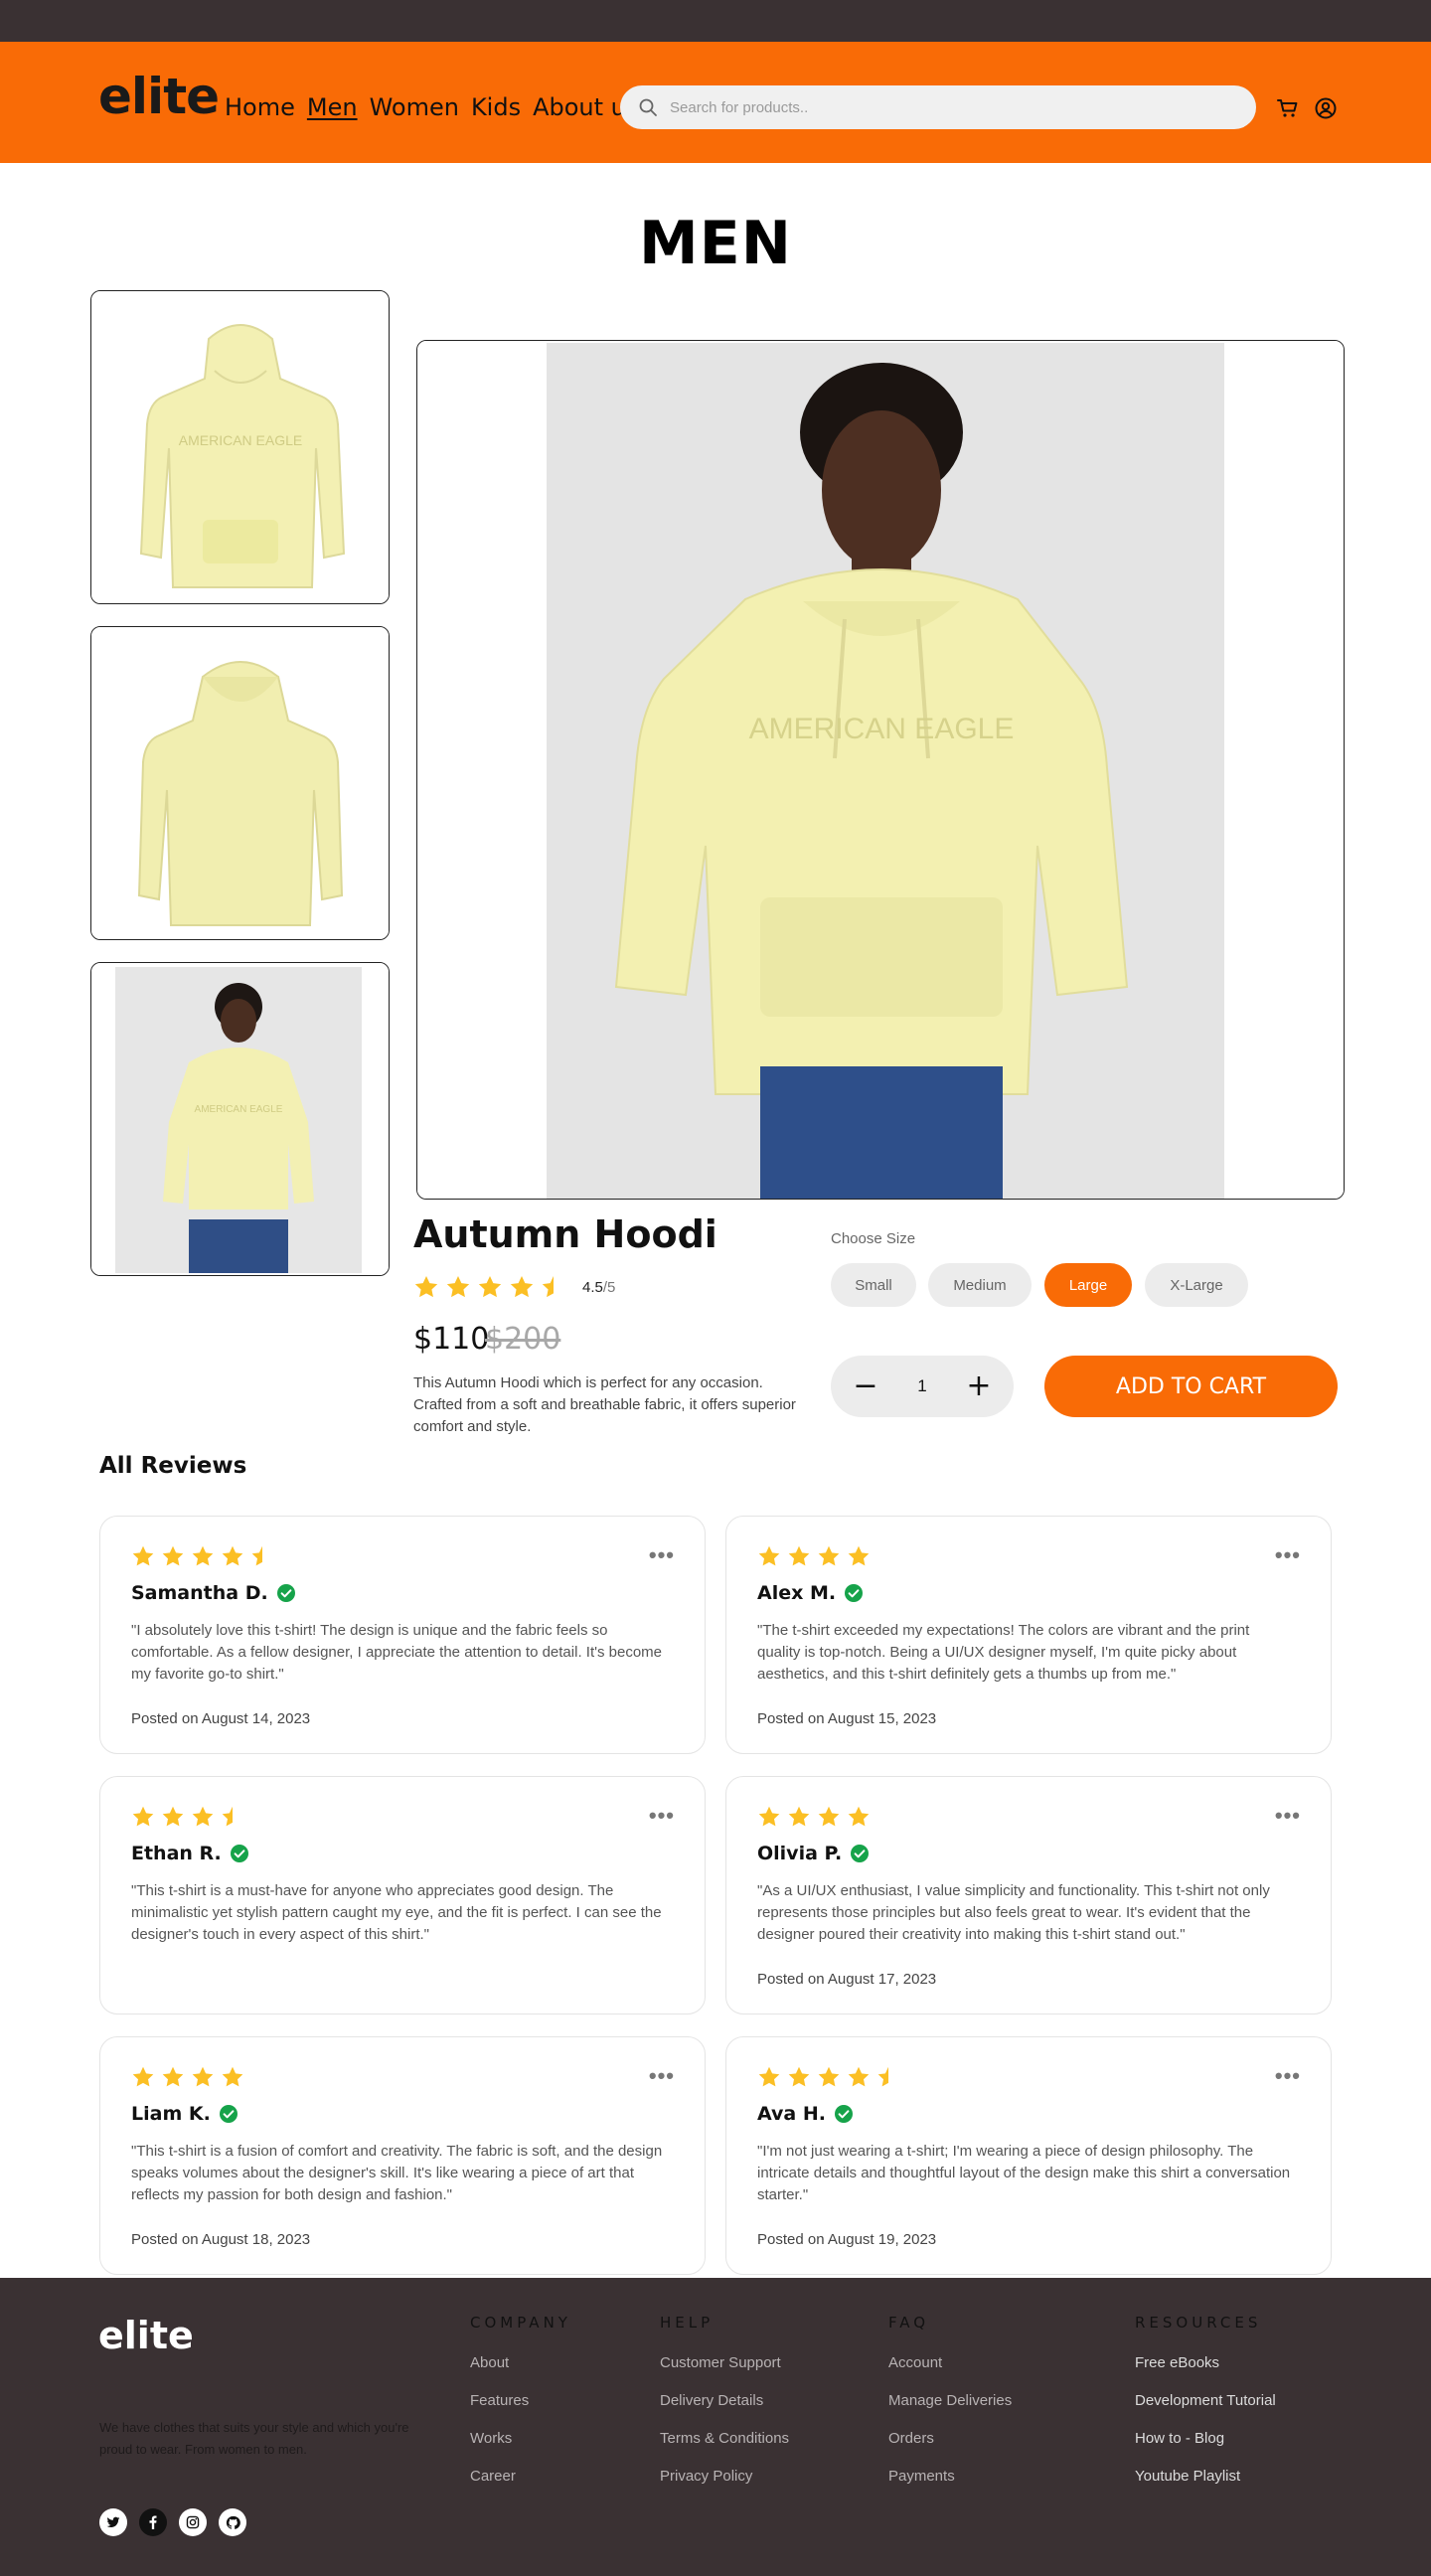 The height and width of the screenshot is (2576, 1431). What do you see at coordinates (414, 107) in the screenshot?
I see `nav-women: Women` at bounding box center [414, 107].